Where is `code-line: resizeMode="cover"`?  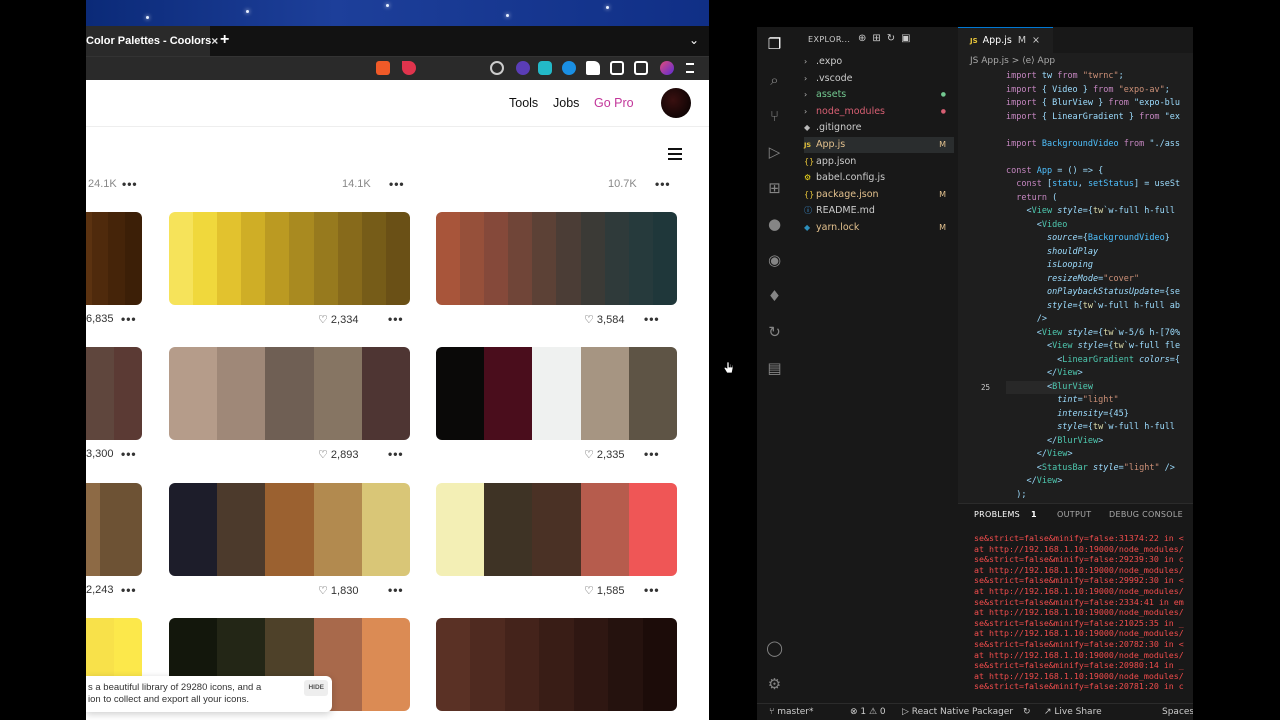 code-line: resizeMode="cover" is located at coordinates (1072, 280).